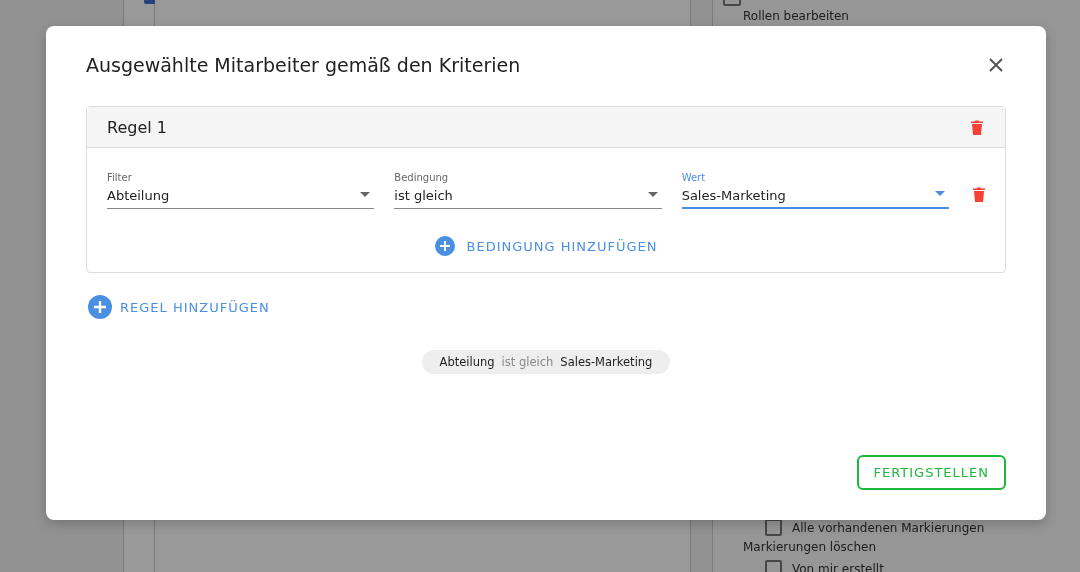 The image size is (1080, 572). What do you see at coordinates (838, 566) in the screenshot?
I see `checkbox-label: Von mir erstellt` at bounding box center [838, 566].